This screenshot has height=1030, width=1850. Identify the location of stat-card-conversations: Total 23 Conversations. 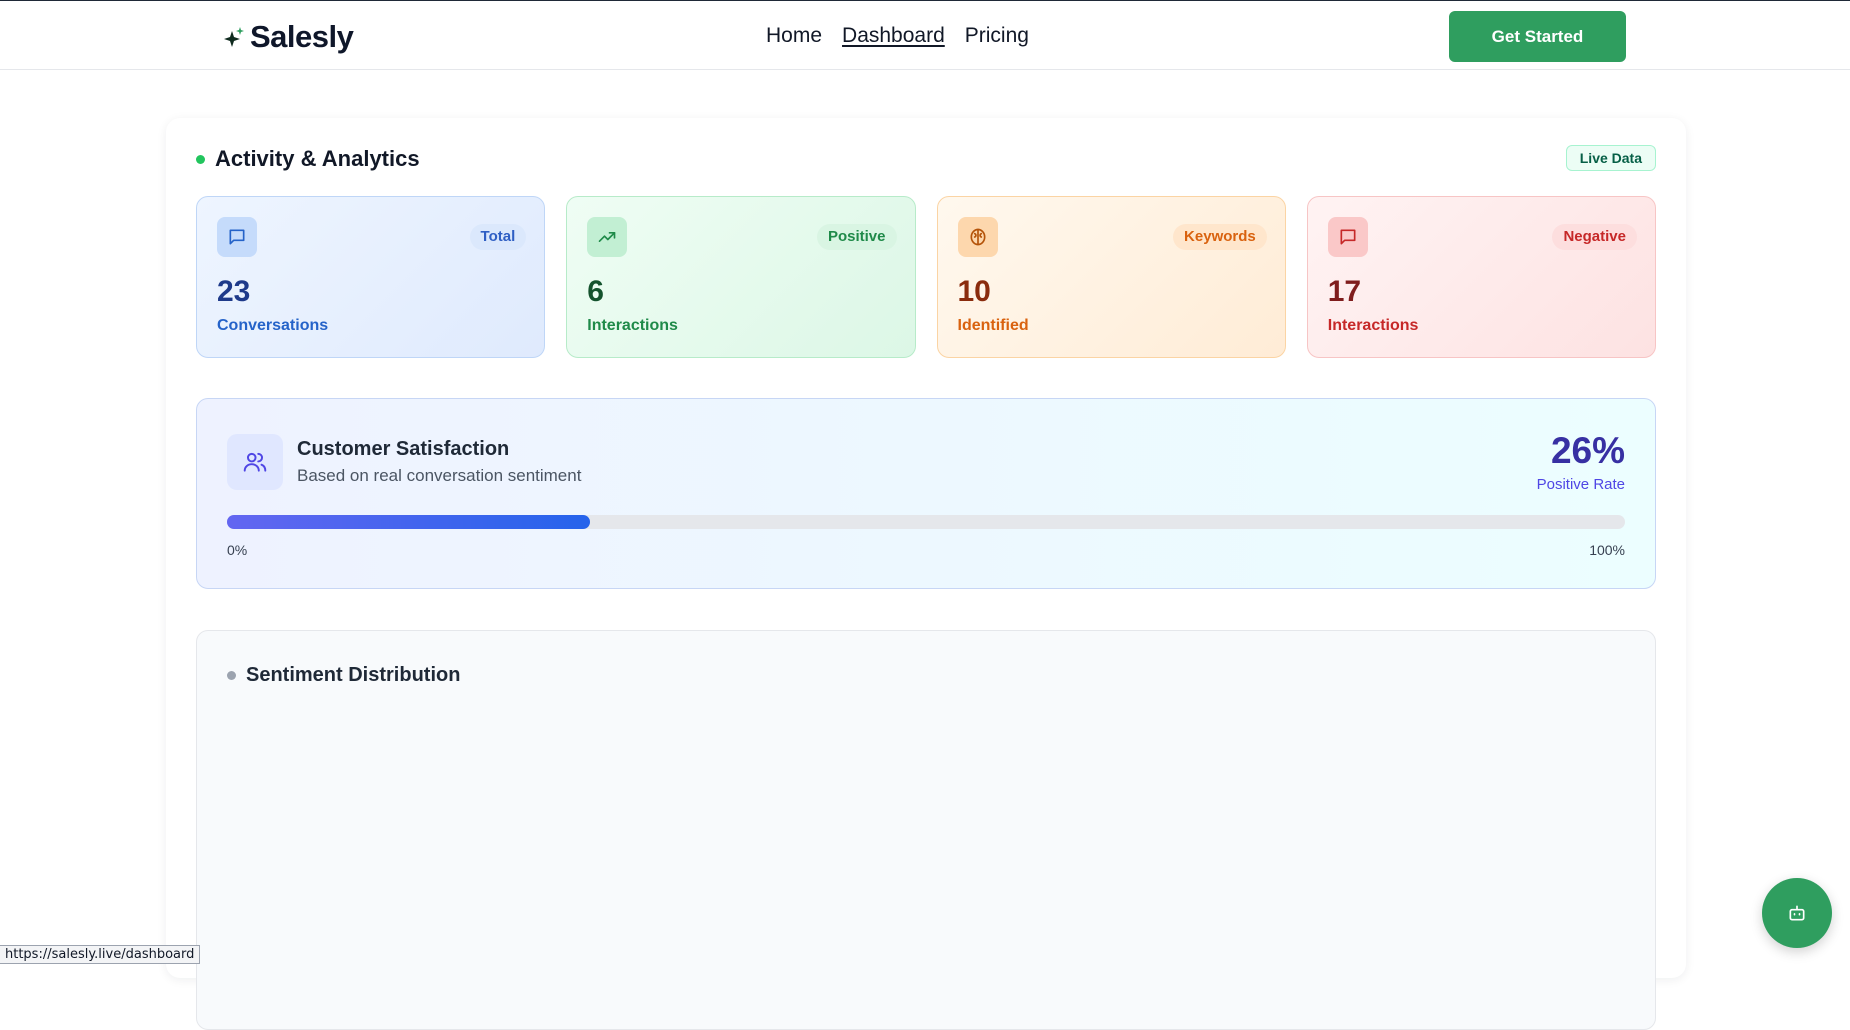
(371, 277).